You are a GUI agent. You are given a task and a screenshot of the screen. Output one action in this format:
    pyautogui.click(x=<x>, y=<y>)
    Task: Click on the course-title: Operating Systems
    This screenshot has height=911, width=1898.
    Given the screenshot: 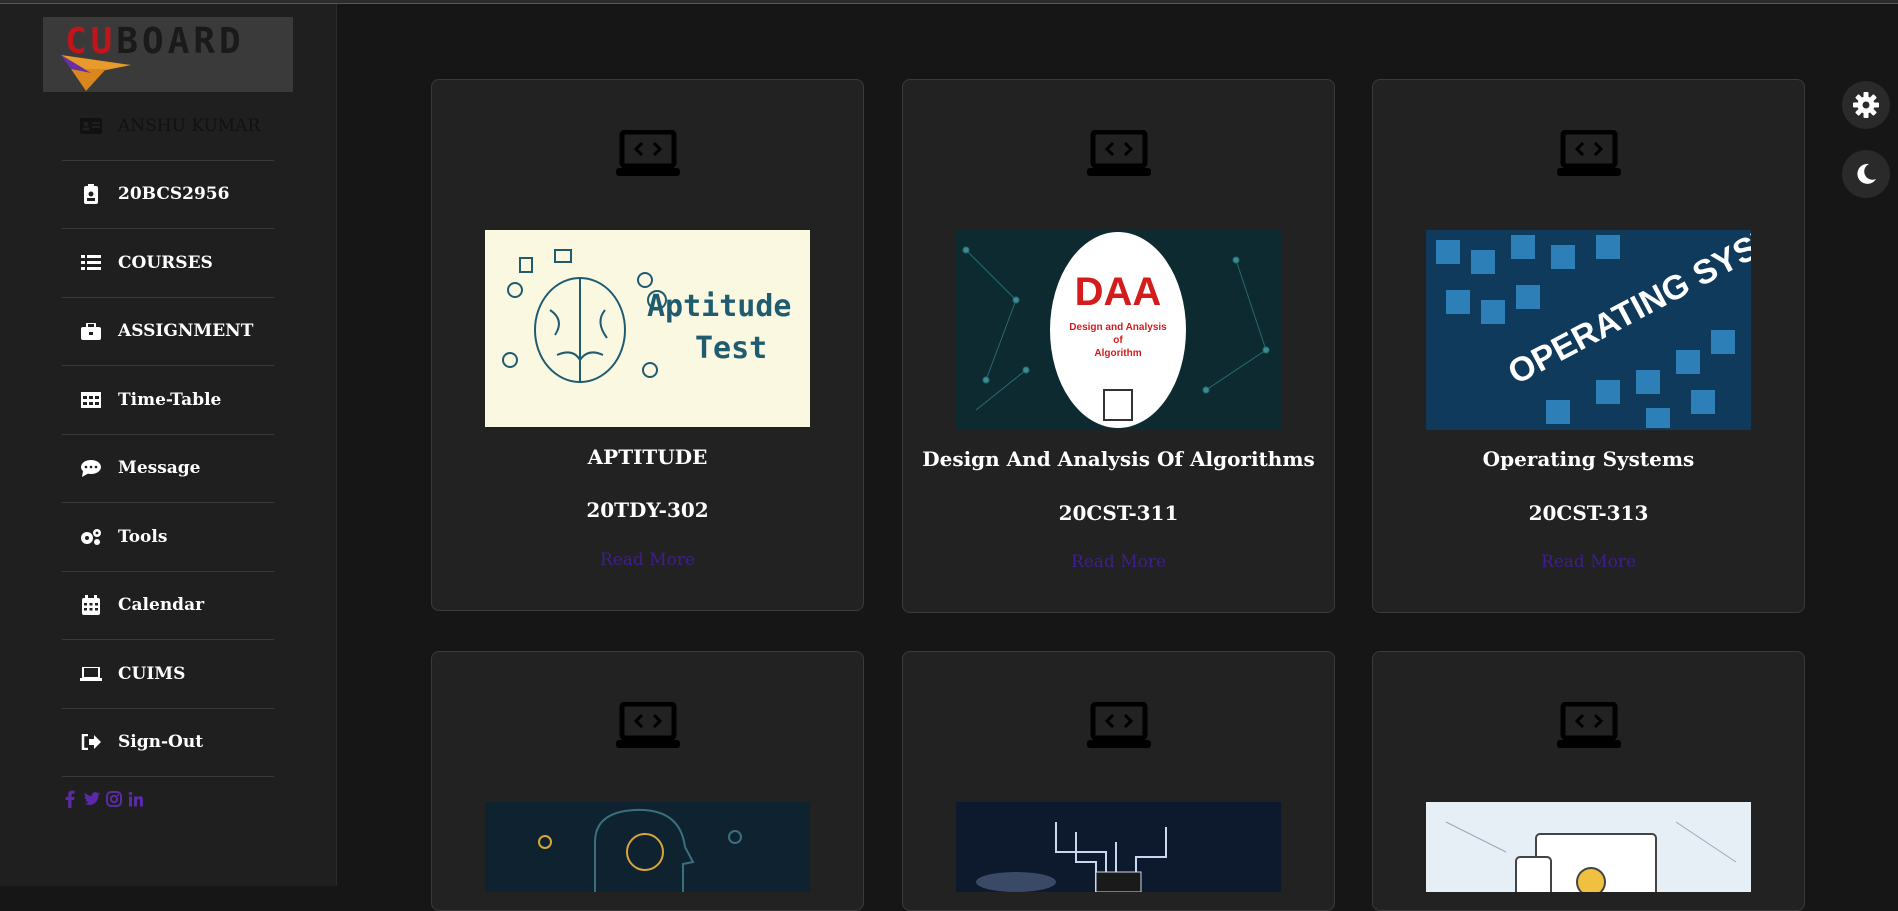 What is the action you would take?
    pyautogui.click(x=1588, y=459)
    